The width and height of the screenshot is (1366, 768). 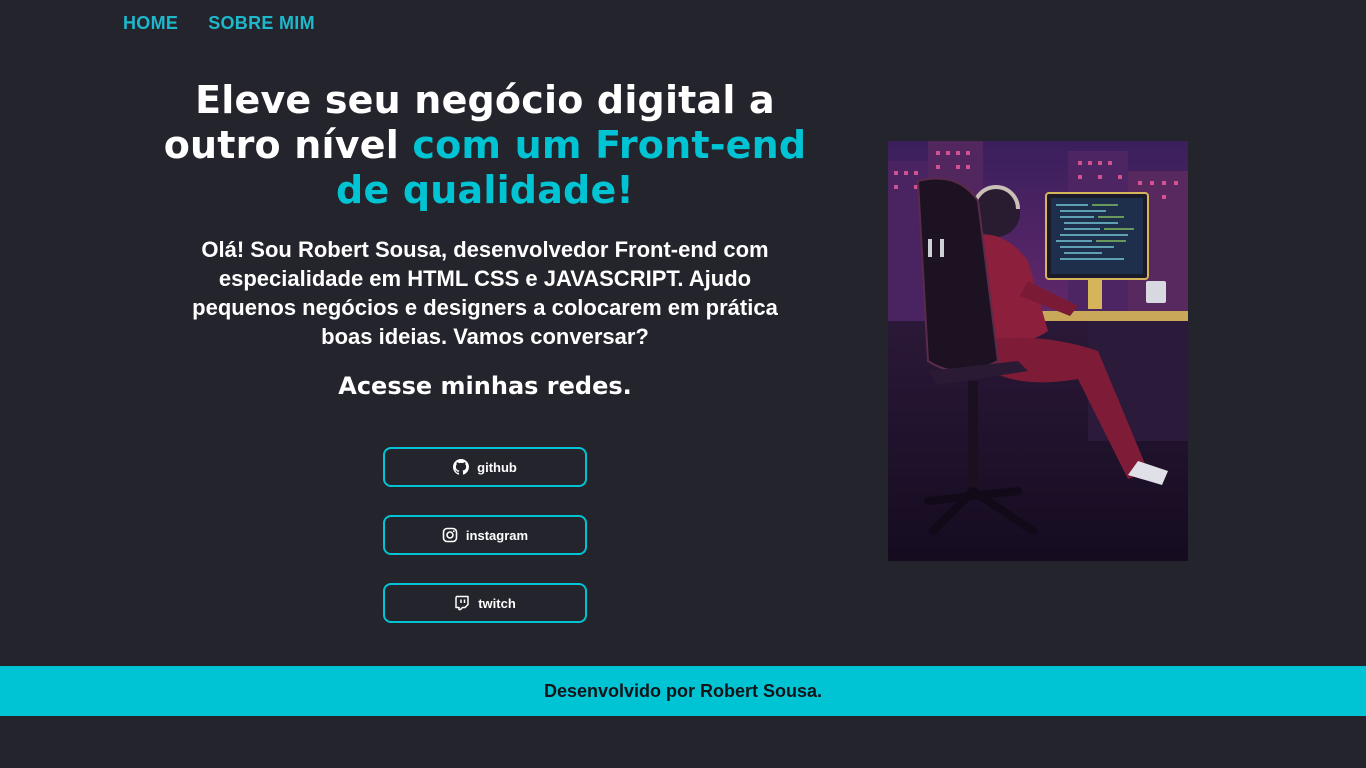 I want to click on twitch-icon, so click(x=462, y=603).